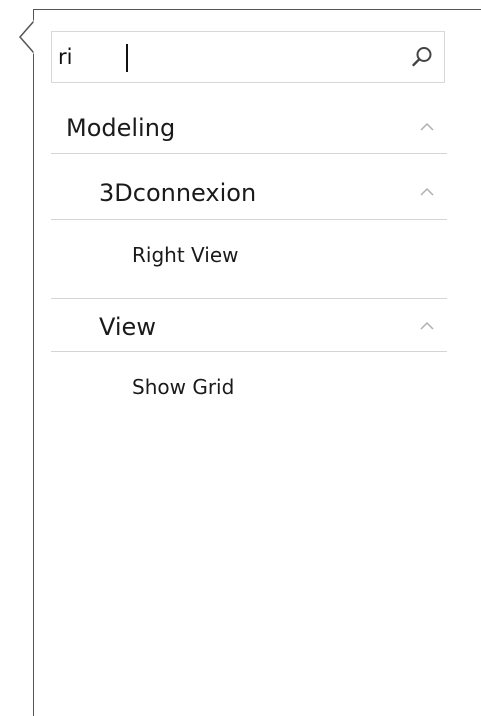  I want to click on tree-command-label: Show Grid, so click(183, 387).